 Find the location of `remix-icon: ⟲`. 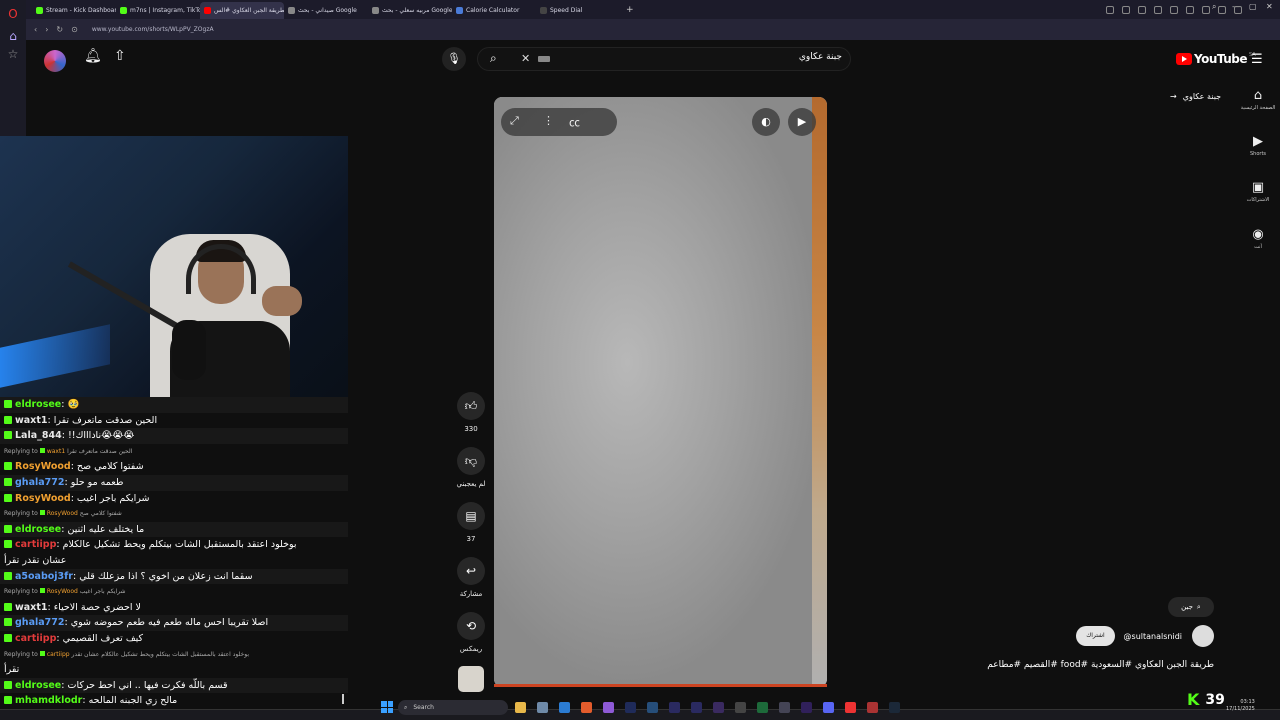

remix-icon: ⟲ is located at coordinates (471, 626).